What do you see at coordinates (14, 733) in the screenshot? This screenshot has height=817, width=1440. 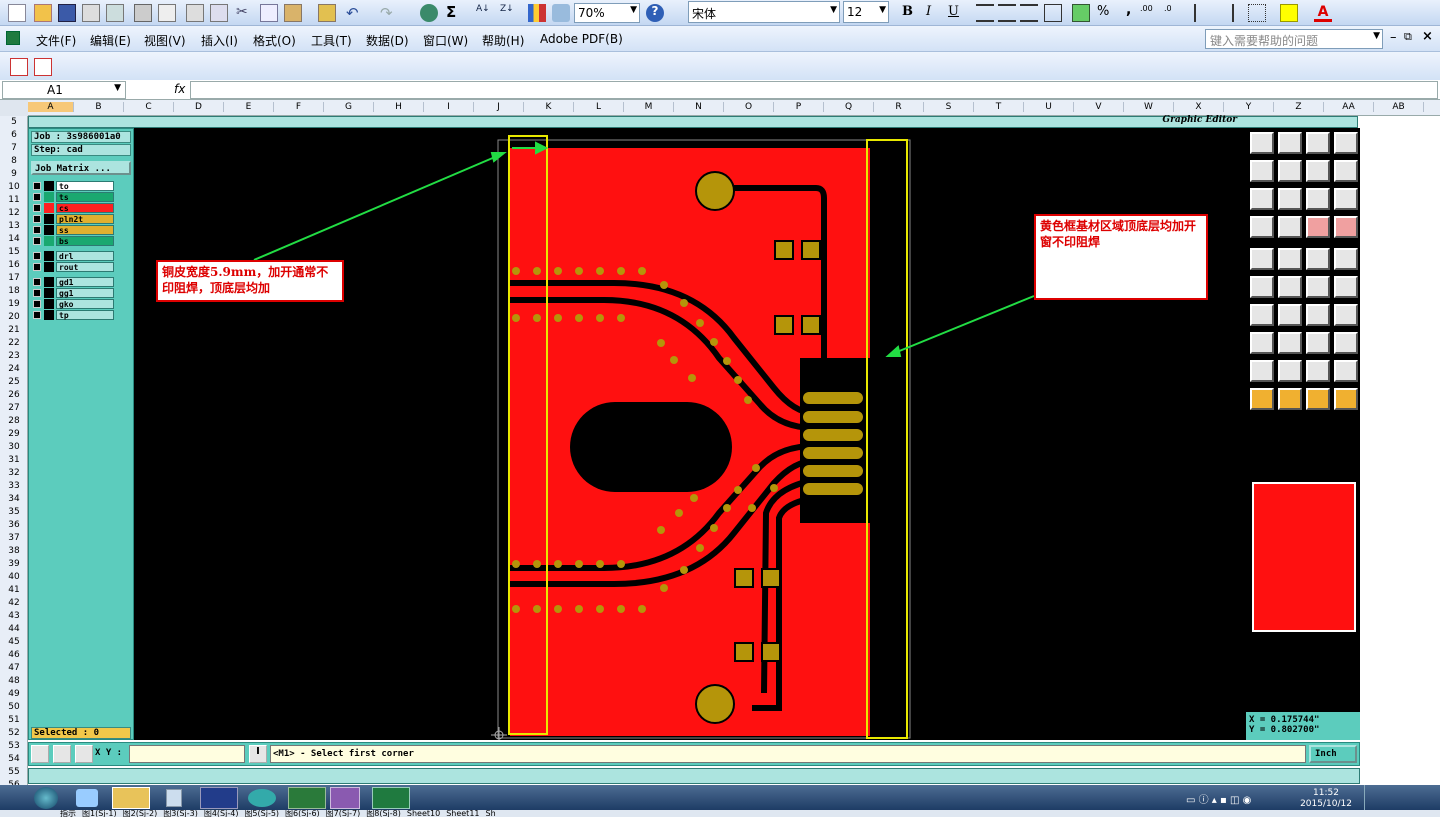 I see `row-header-52: 52` at bounding box center [14, 733].